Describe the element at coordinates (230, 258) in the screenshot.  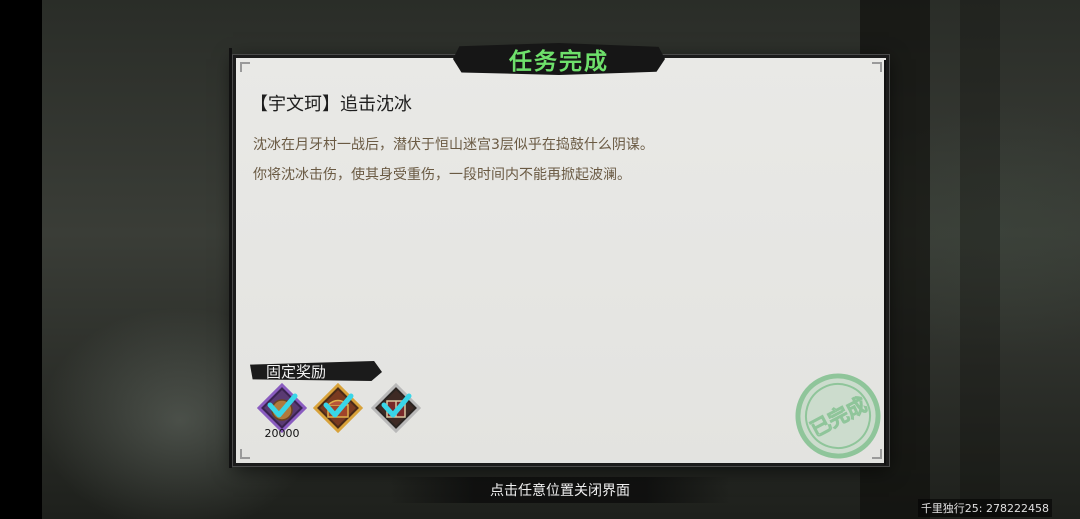
I see `panel-brush-edge` at that location.